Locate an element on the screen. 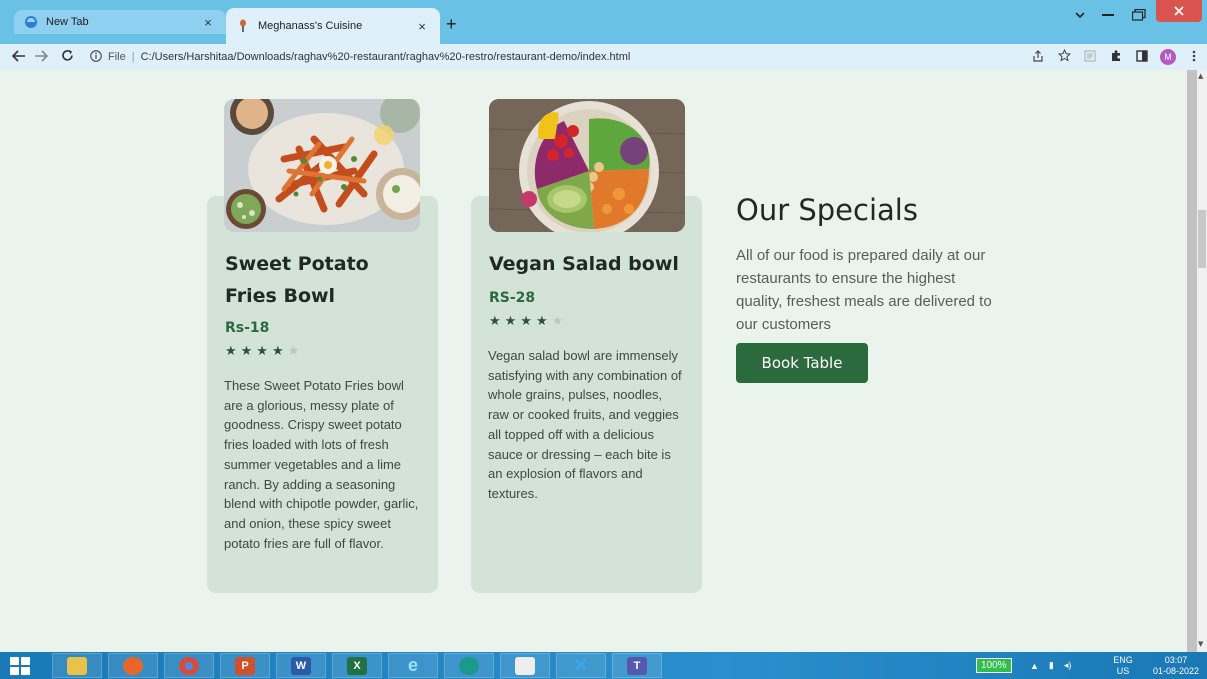 This screenshot has height=679, width=1207. sweet-potato-fries-image is located at coordinates (322, 165).